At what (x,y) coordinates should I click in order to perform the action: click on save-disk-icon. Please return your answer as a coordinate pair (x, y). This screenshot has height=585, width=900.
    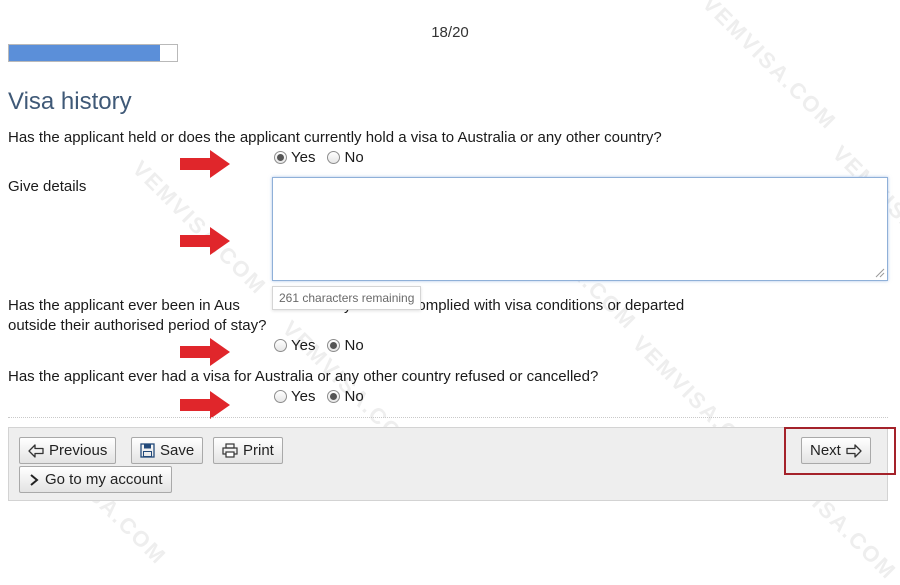
    Looking at the image, I should click on (147, 450).